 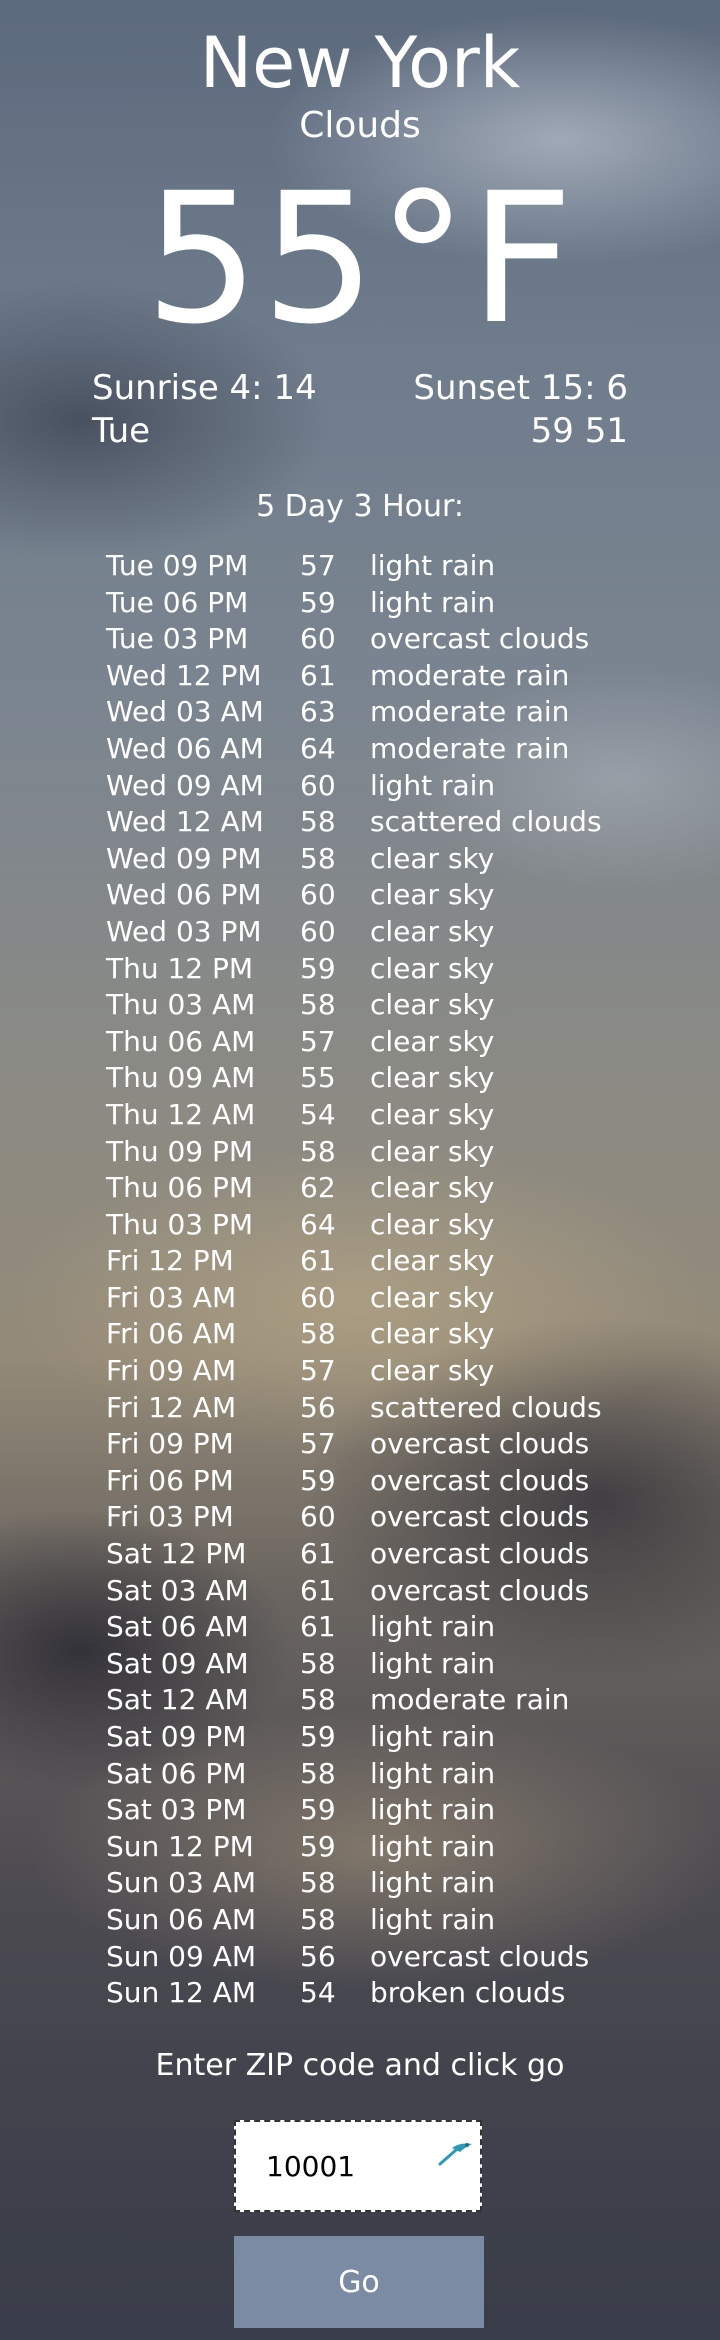 What do you see at coordinates (318, 1188) in the screenshot?
I see `forecast-temp: 62` at bounding box center [318, 1188].